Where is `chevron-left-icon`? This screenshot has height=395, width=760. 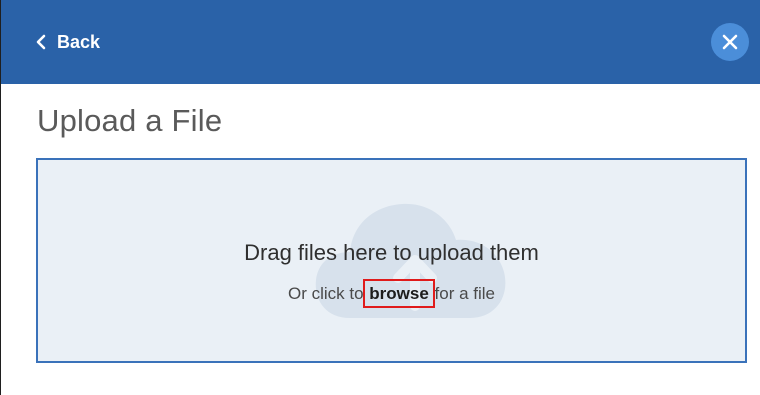
chevron-left-icon is located at coordinates (41, 42).